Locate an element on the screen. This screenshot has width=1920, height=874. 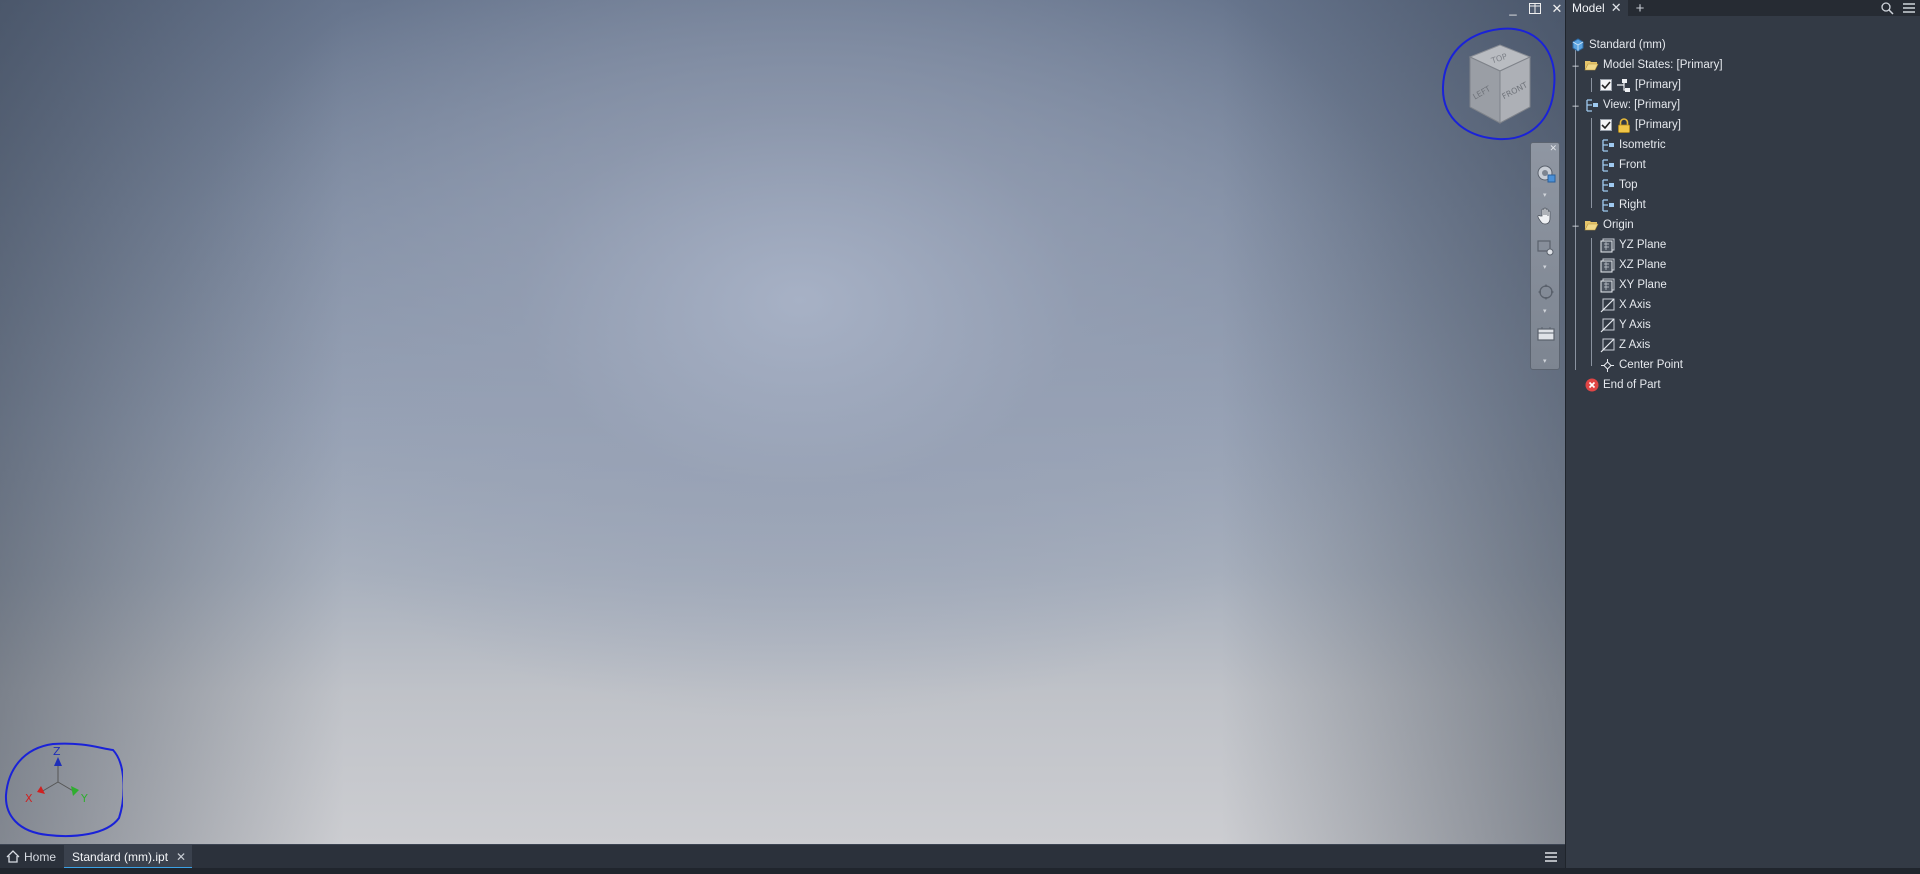
zoom-button is located at coordinates (1546, 248).